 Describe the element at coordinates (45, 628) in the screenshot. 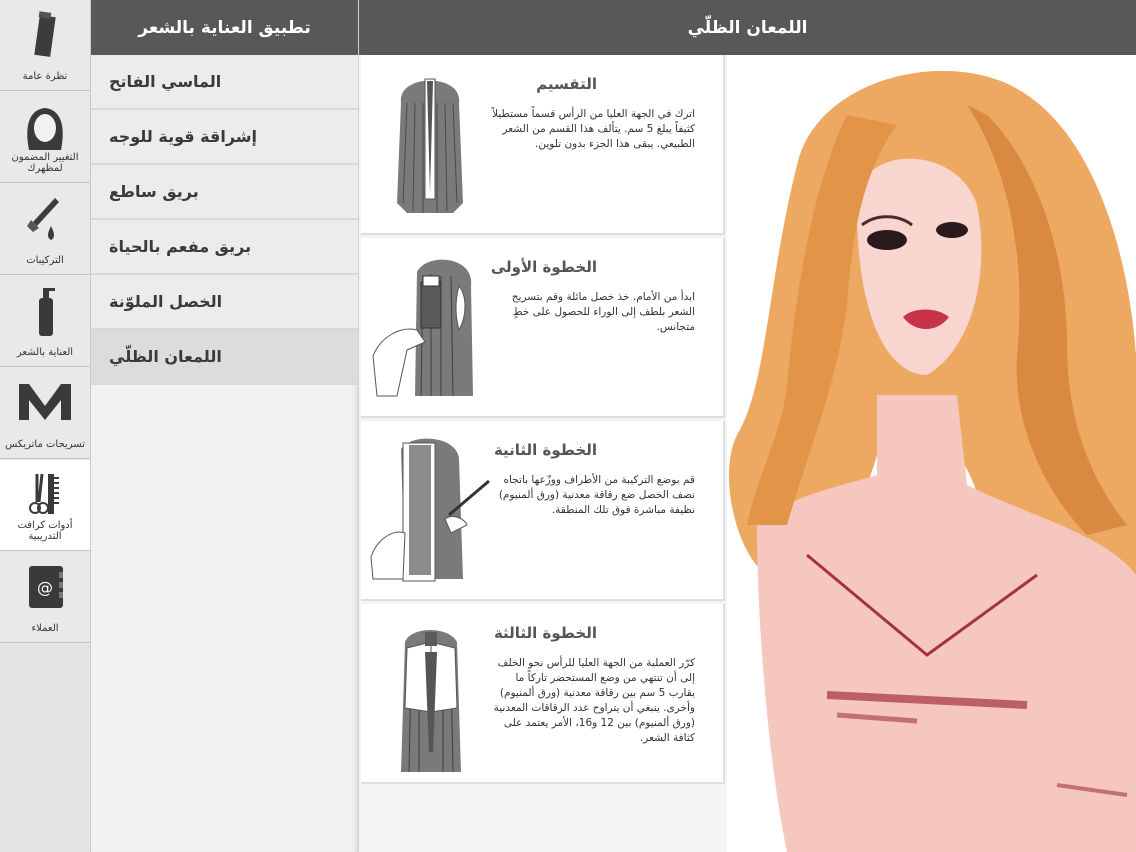

I see `rail-label: العملاء` at that location.